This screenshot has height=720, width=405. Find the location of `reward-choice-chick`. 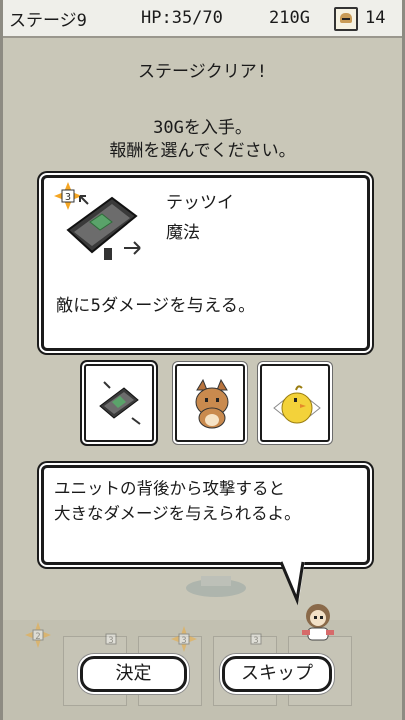

reward-choice-chick is located at coordinates (295, 403).